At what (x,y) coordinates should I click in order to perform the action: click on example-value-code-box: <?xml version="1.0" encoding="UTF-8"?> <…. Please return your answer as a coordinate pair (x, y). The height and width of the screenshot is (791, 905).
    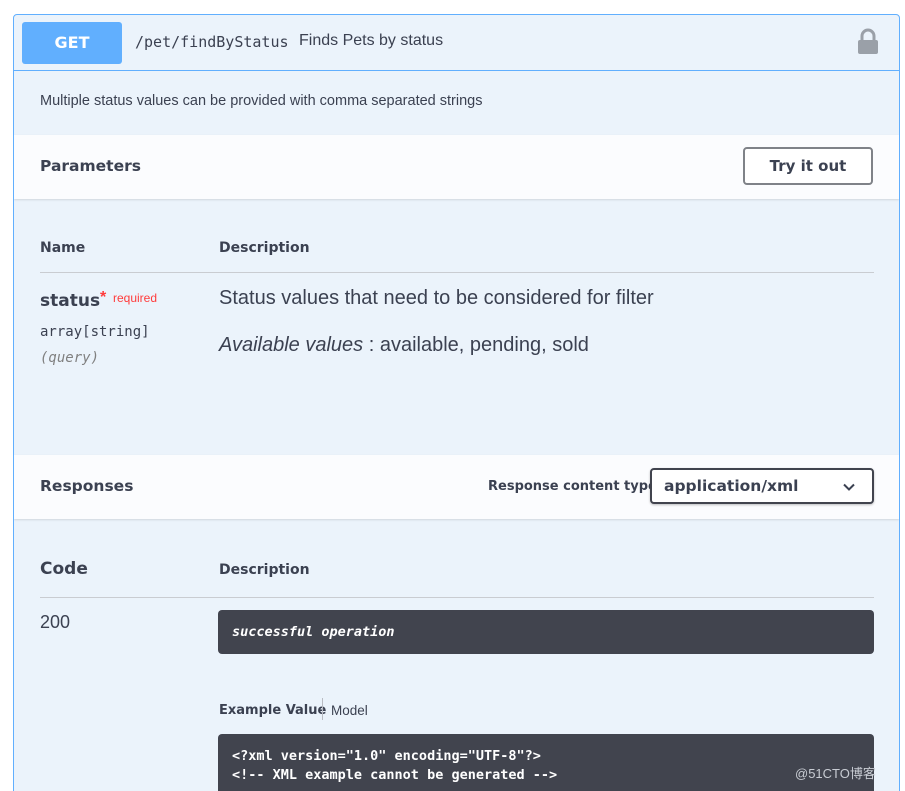
    Looking at the image, I should click on (546, 762).